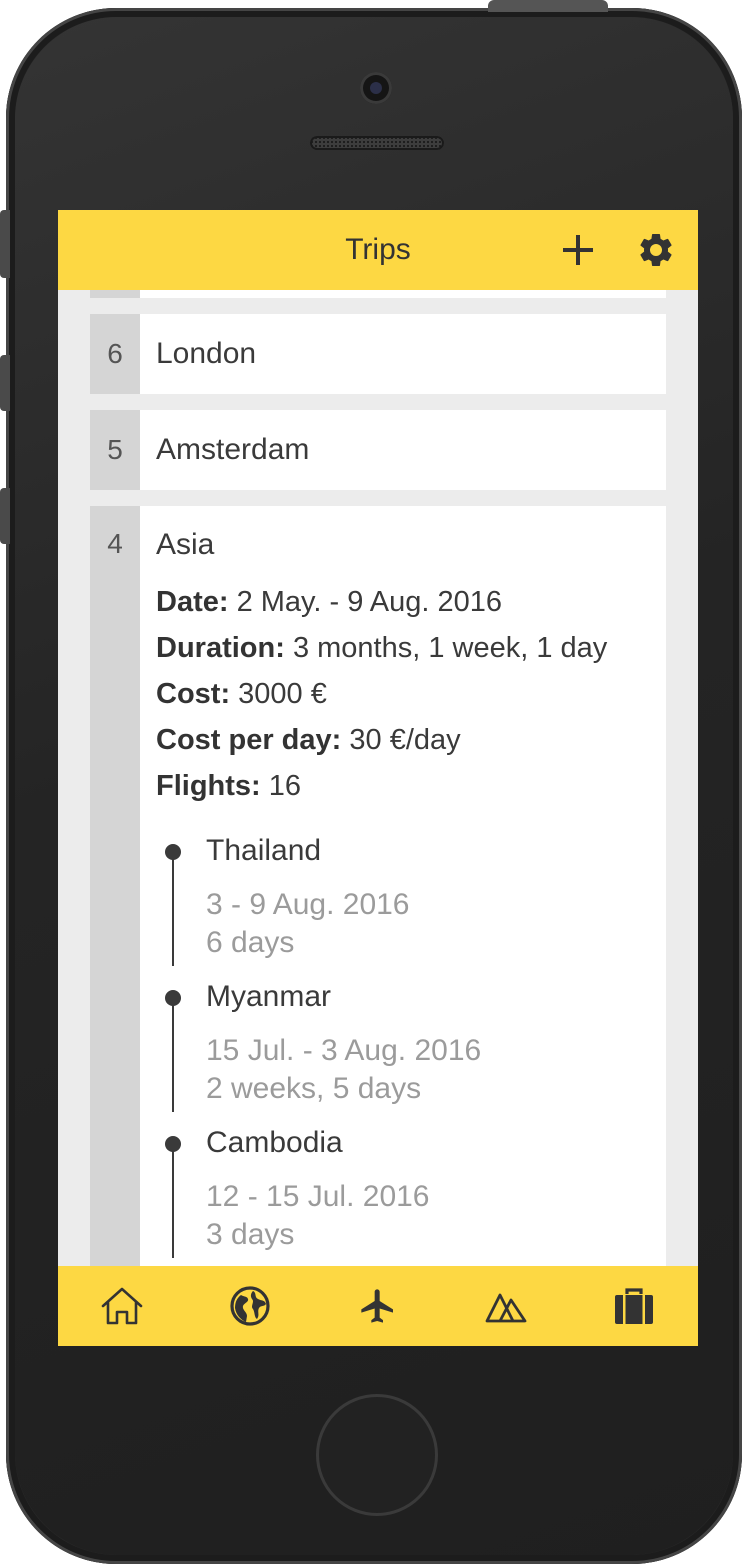  I want to click on front-camera, so click(376, 88).